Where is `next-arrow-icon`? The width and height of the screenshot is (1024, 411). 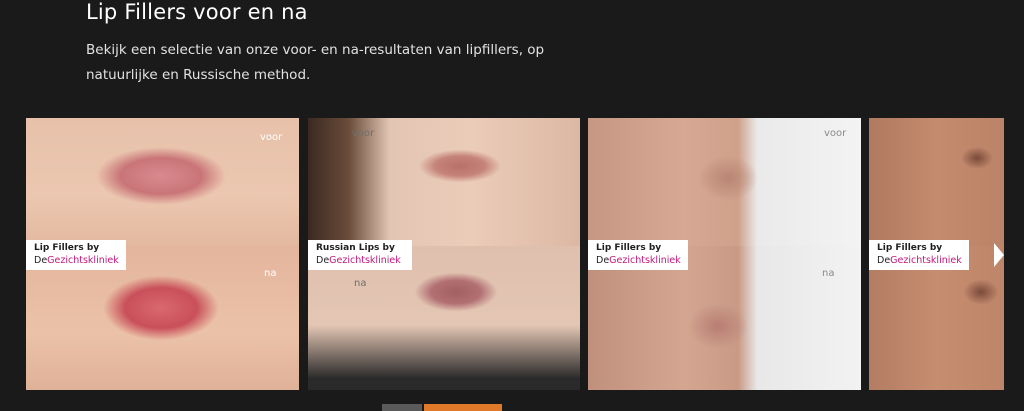
next-arrow-icon is located at coordinates (999, 255).